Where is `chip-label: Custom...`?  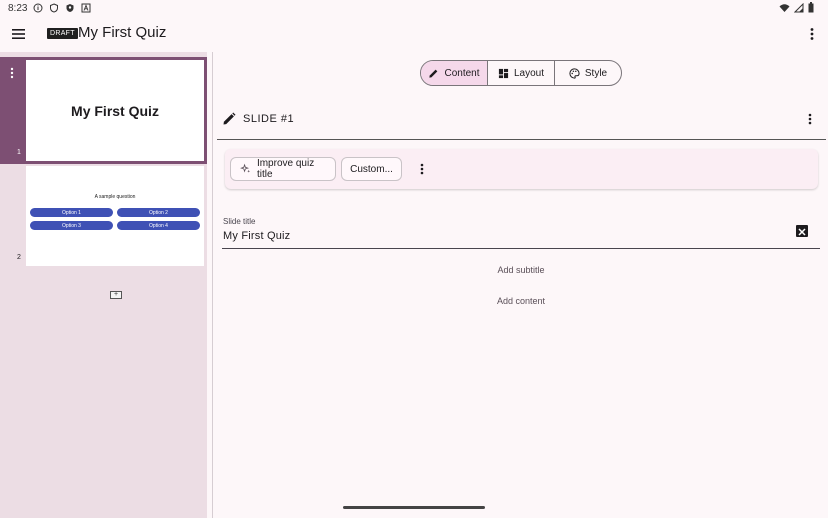
chip-label: Custom... is located at coordinates (371, 169).